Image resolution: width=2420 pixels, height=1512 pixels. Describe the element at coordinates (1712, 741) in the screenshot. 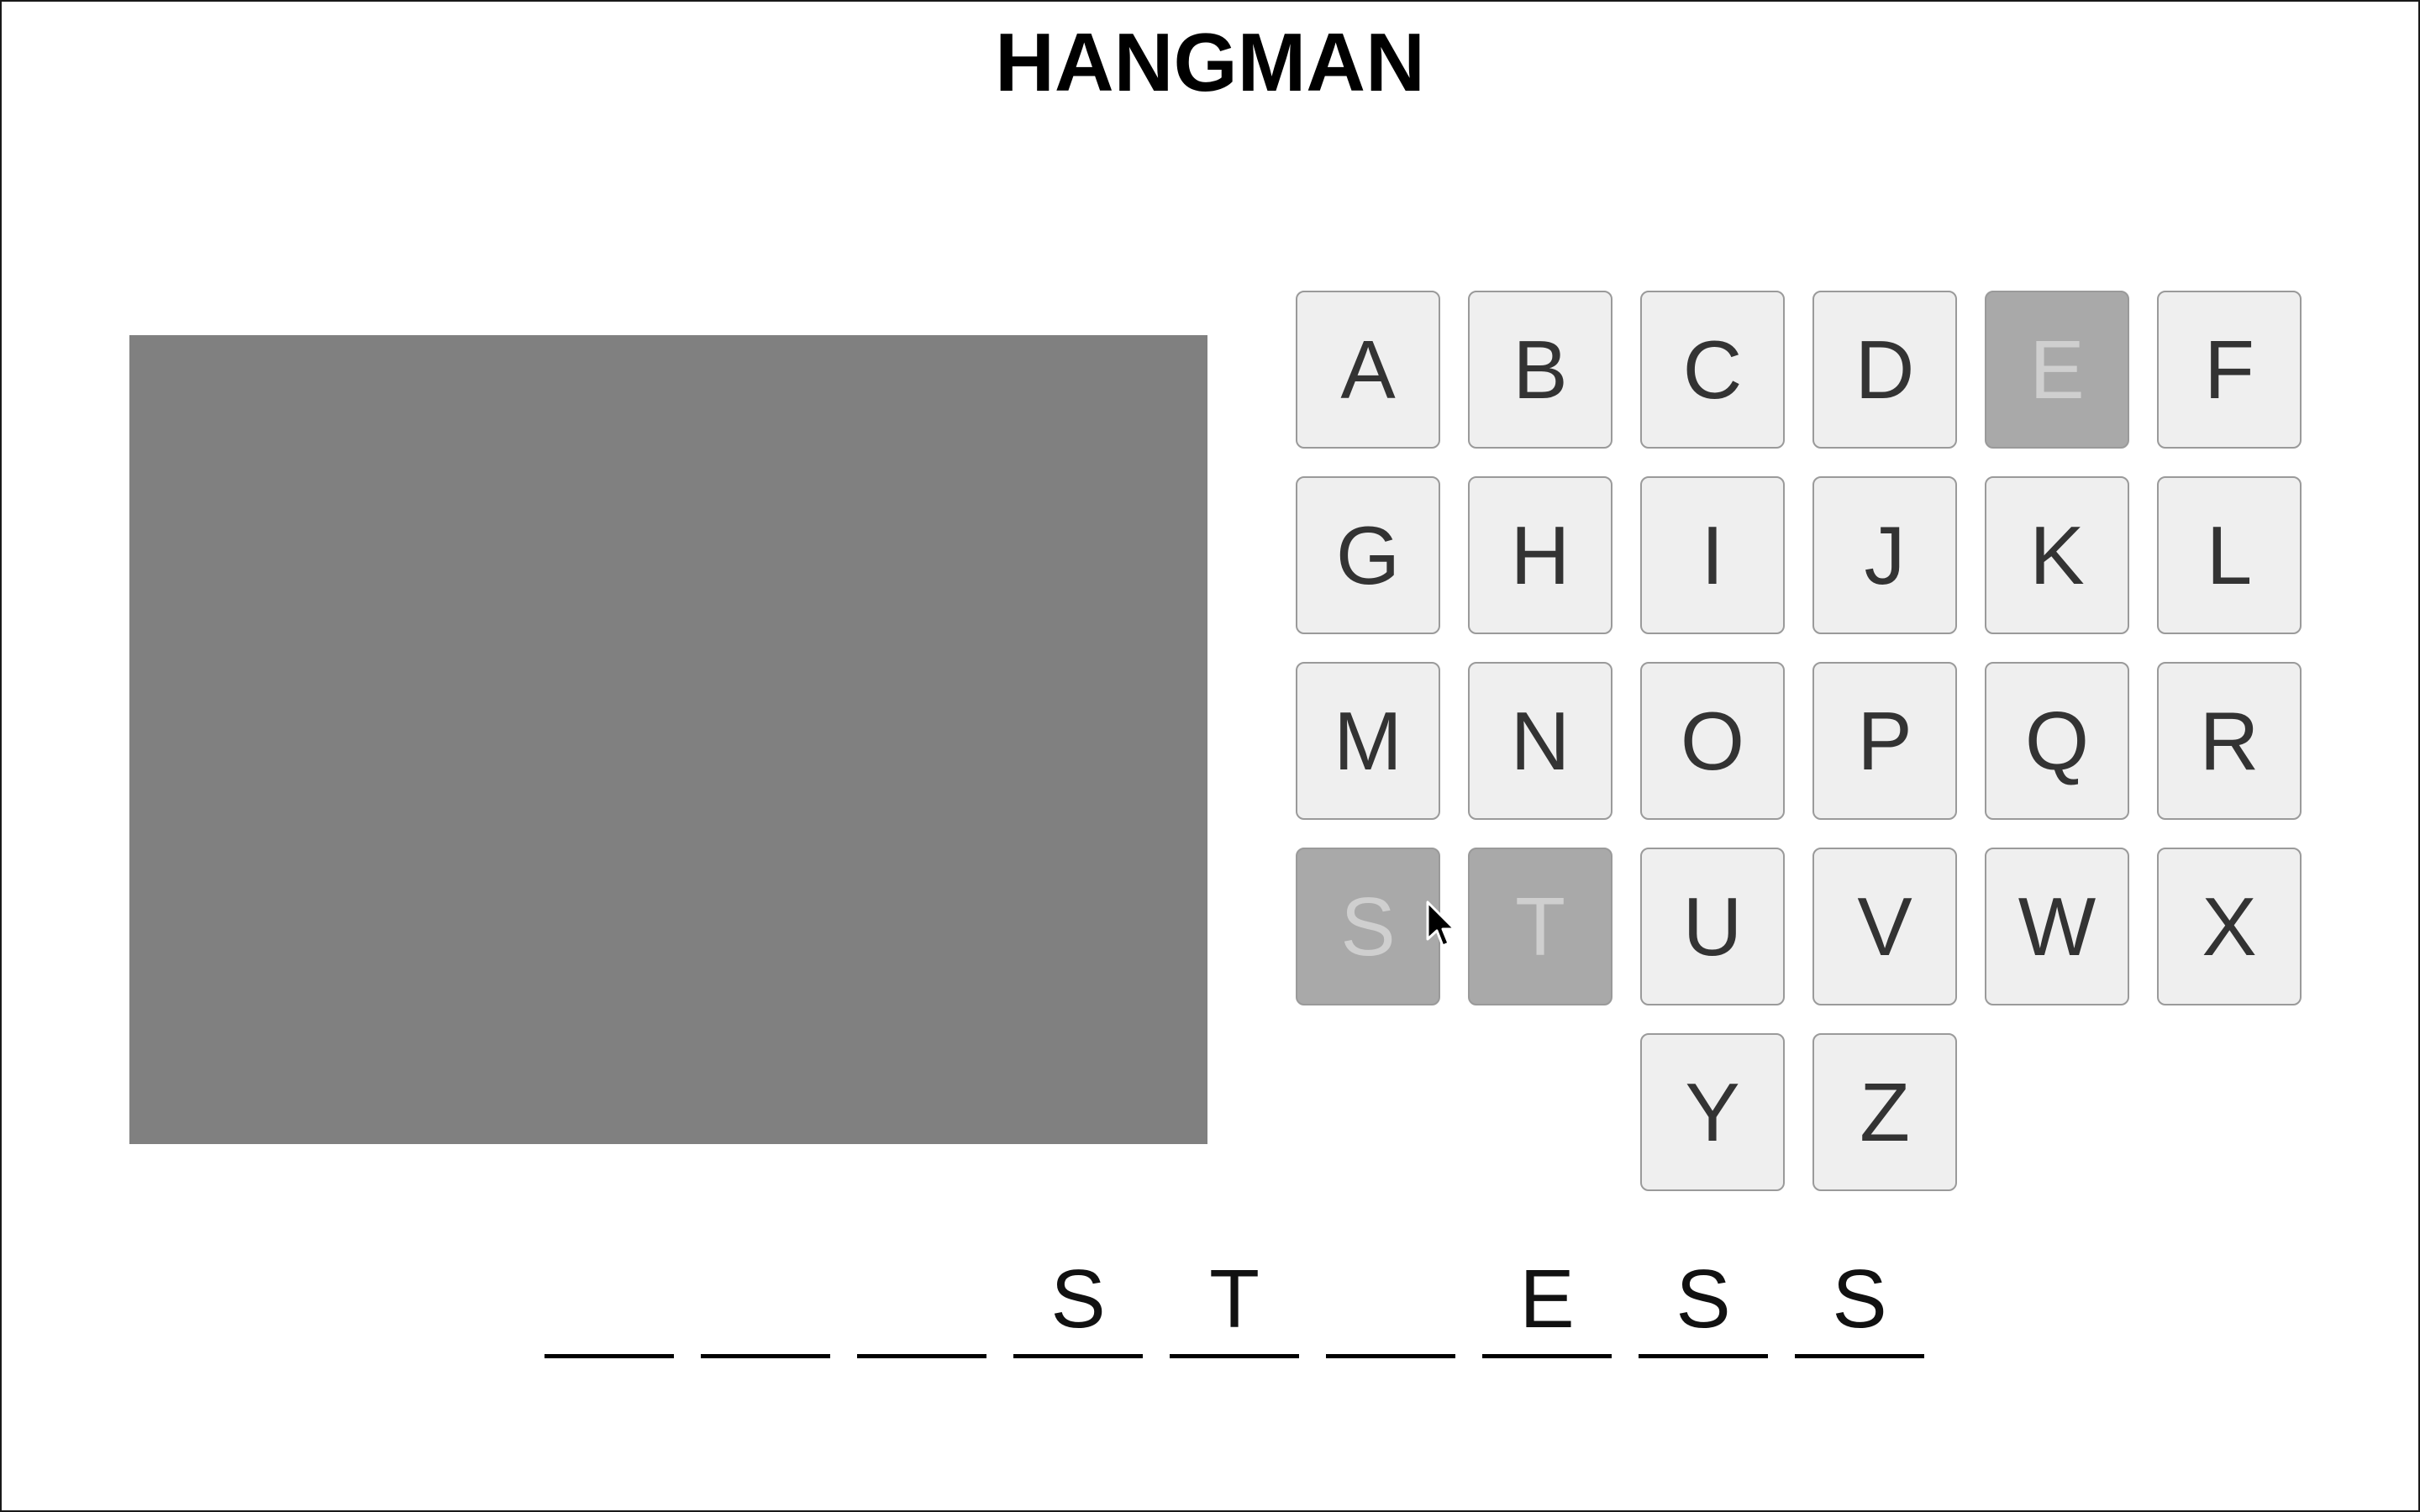

I see `letter-key-o: O` at that location.